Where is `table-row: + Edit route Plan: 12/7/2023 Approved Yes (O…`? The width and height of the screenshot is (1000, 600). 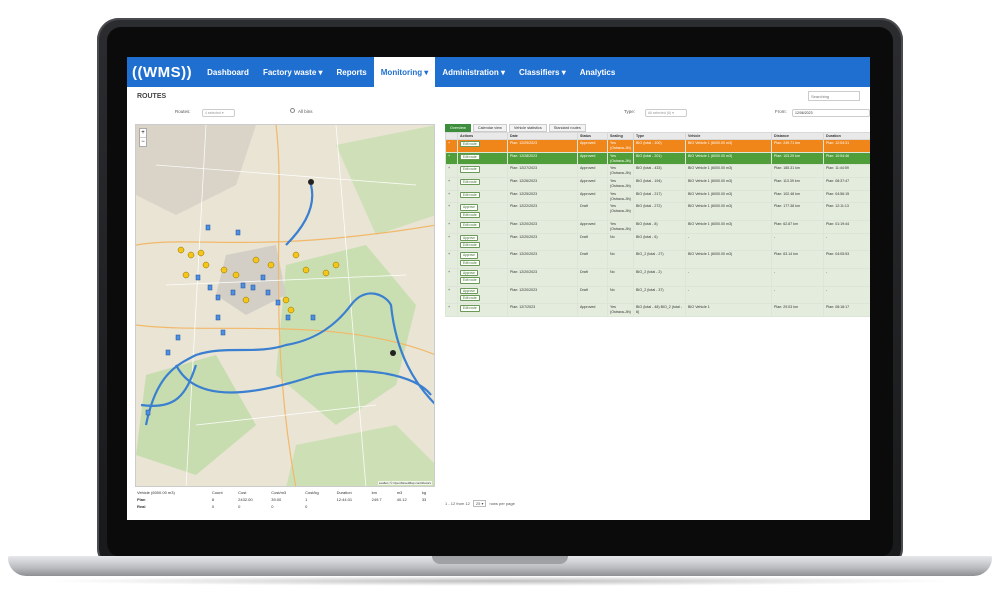
table-row: + Edit route Plan: 12/7/2023 Approved Yes (O… is located at coordinates (657, 310).